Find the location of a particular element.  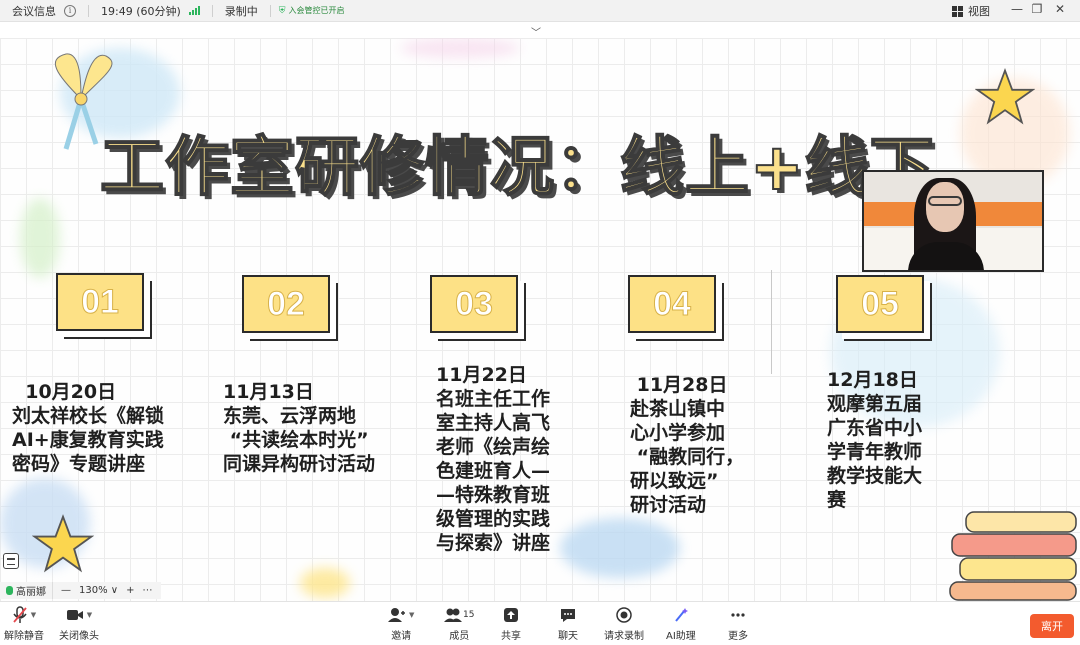

grid-view-icon is located at coordinates (957, 11).